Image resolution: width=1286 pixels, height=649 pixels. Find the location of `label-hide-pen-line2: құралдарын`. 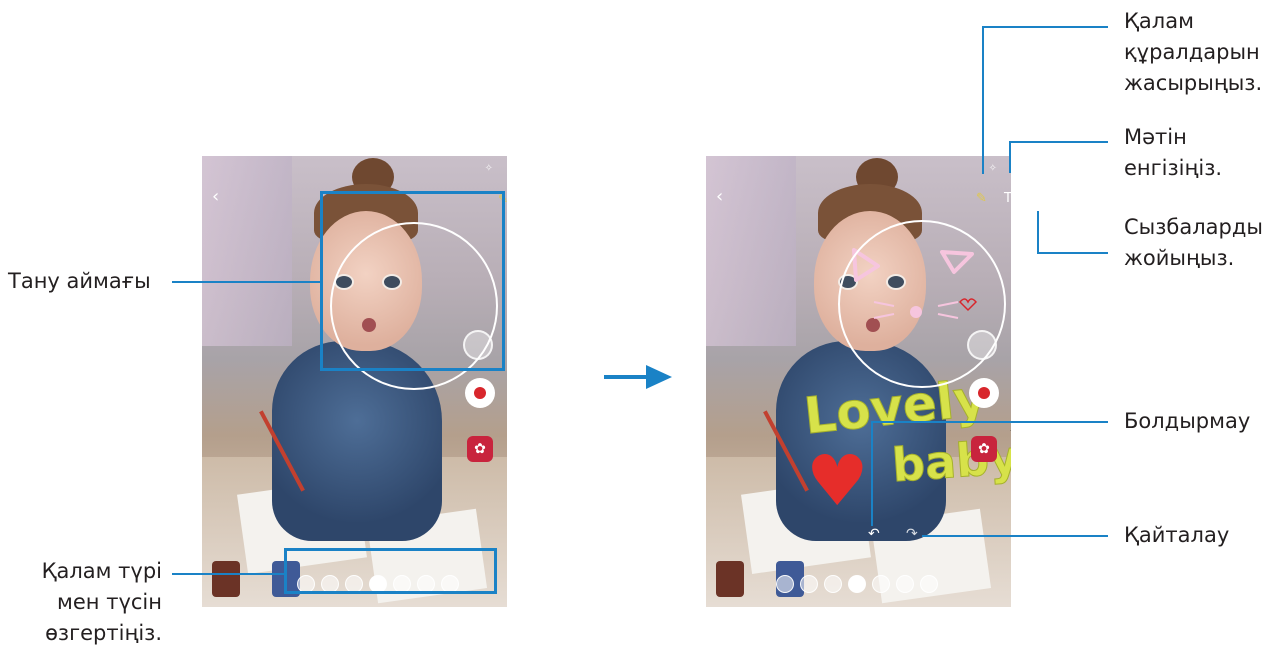

label-hide-pen-line2: құралдарын is located at coordinates (1192, 52).